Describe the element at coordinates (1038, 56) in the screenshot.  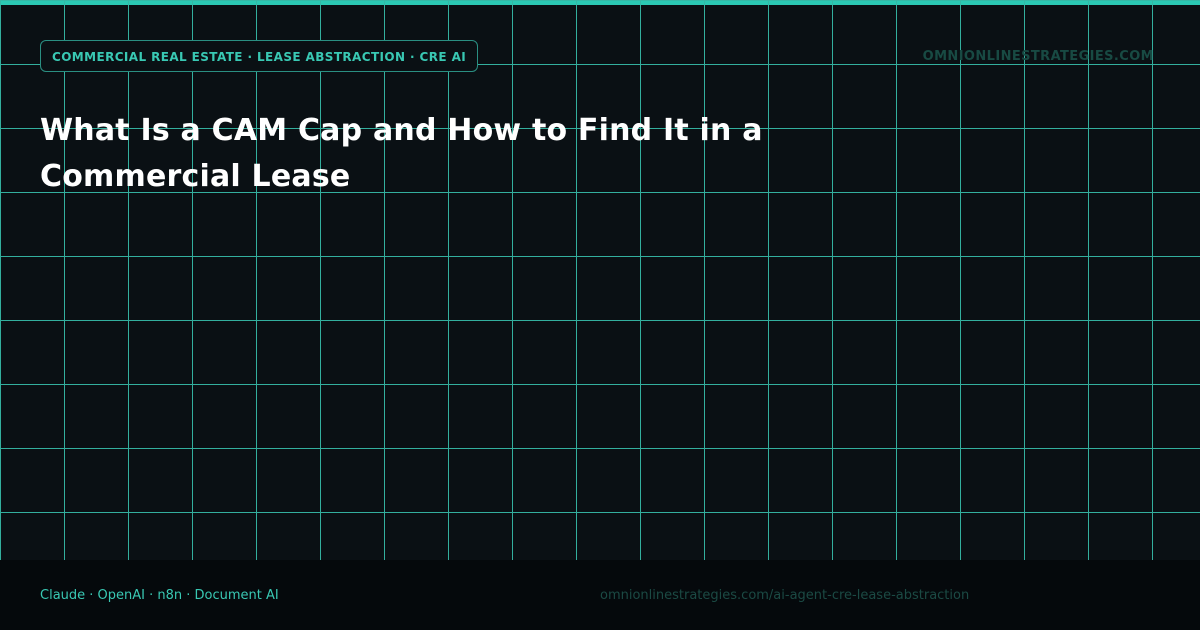
I see `brand-domain: OMNIONLINESTRATEGIES.COM` at that location.